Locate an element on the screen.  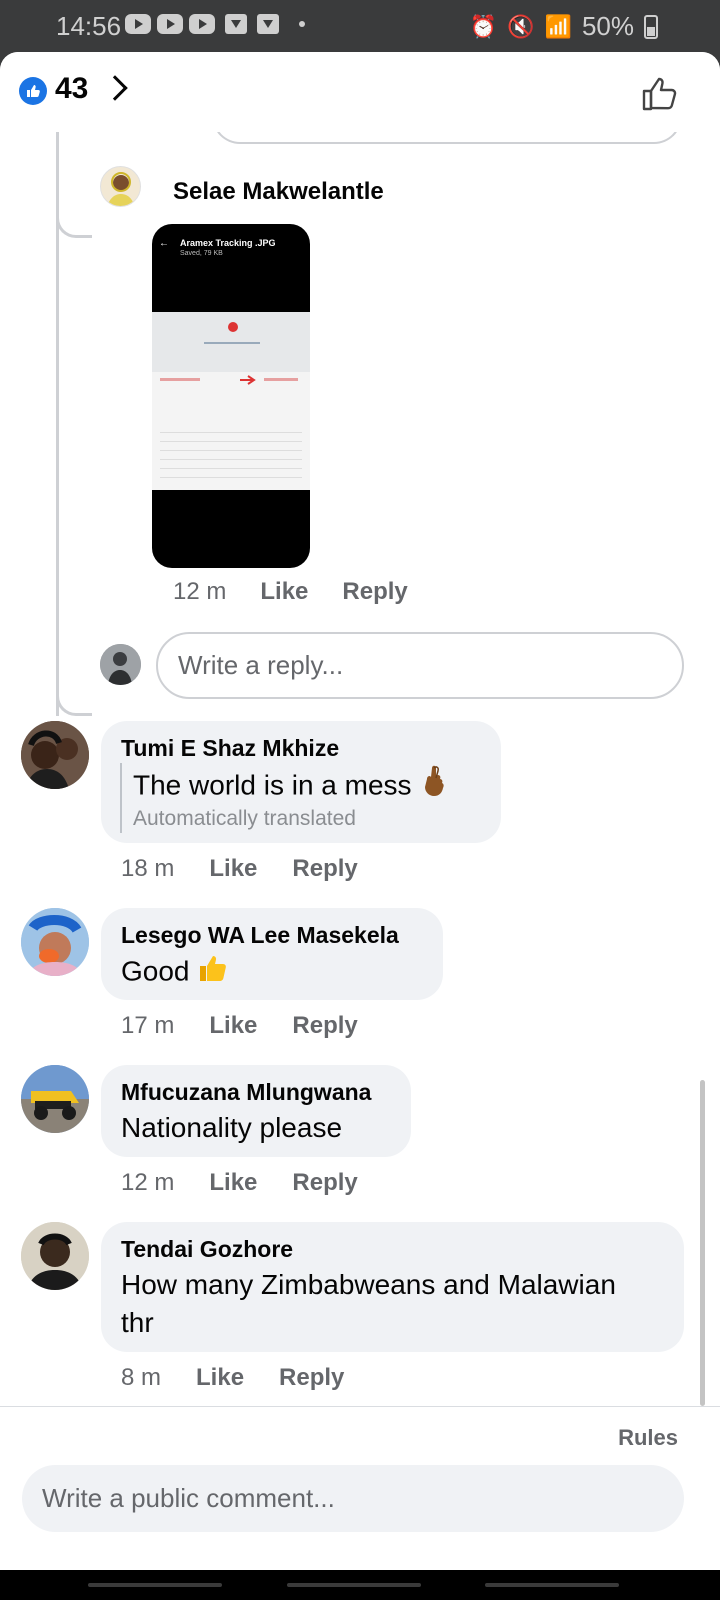
comment-author: Mfucuzana Mlungwana is located at coordinates (246, 1092).